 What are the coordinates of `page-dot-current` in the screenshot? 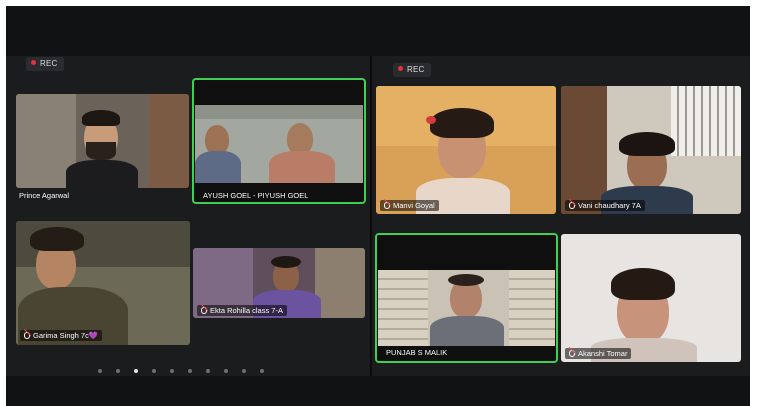 It's located at (136, 371).